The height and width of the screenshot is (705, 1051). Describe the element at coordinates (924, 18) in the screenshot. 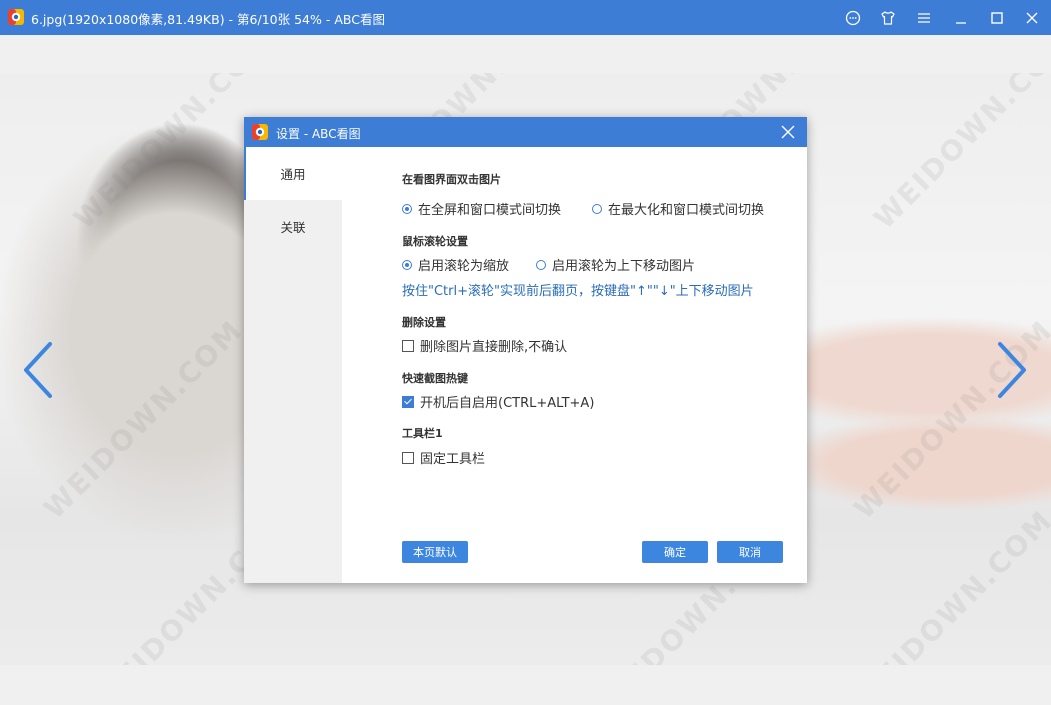

I see `menu-icon` at that location.